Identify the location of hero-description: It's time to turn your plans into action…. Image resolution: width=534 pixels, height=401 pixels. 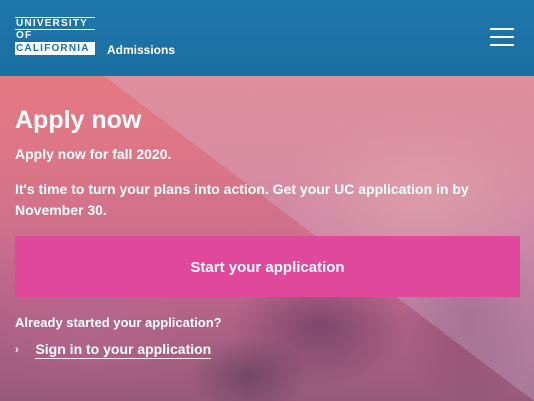
(242, 199).